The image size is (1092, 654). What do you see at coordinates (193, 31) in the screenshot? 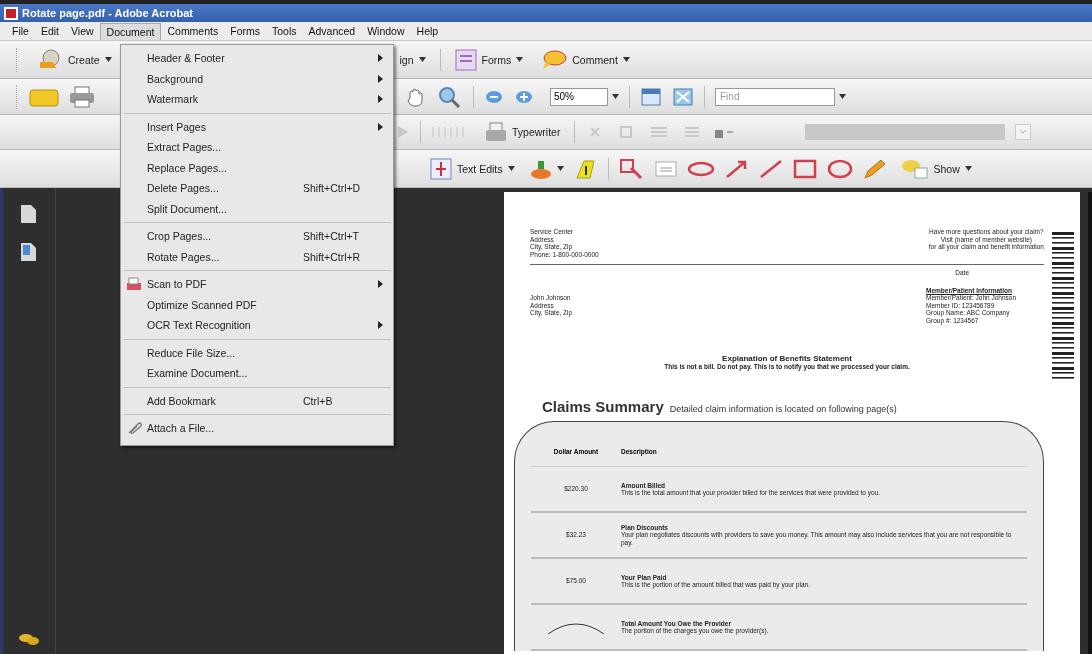
I see `menu-item: Comments` at bounding box center [193, 31].